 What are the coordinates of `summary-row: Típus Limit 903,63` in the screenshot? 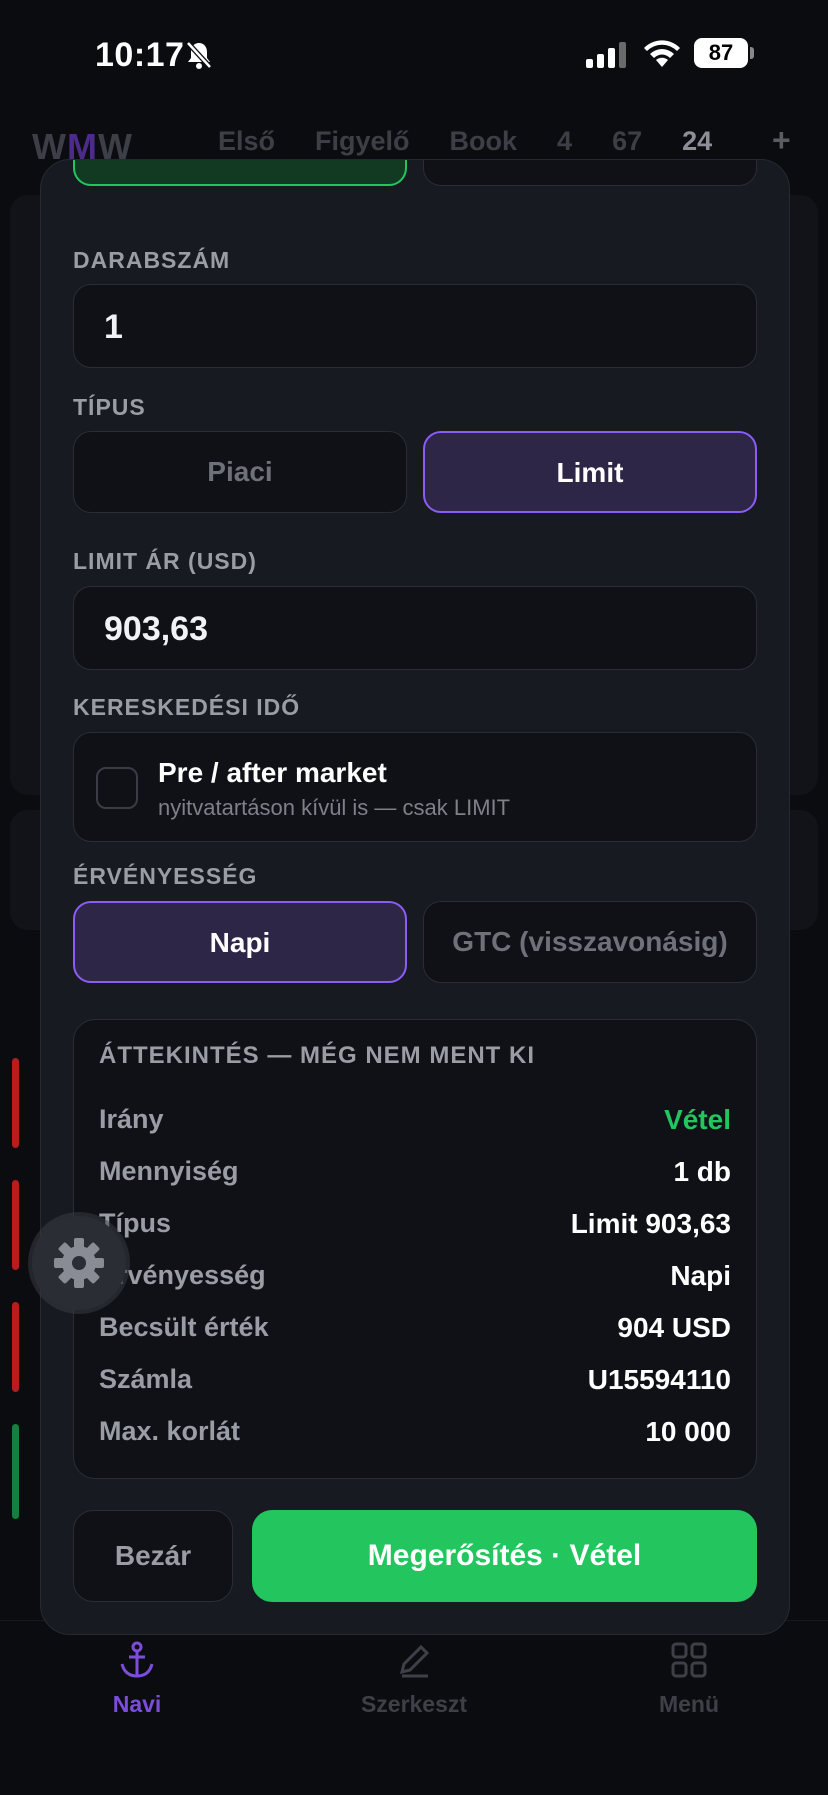 It's located at (415, 1228).